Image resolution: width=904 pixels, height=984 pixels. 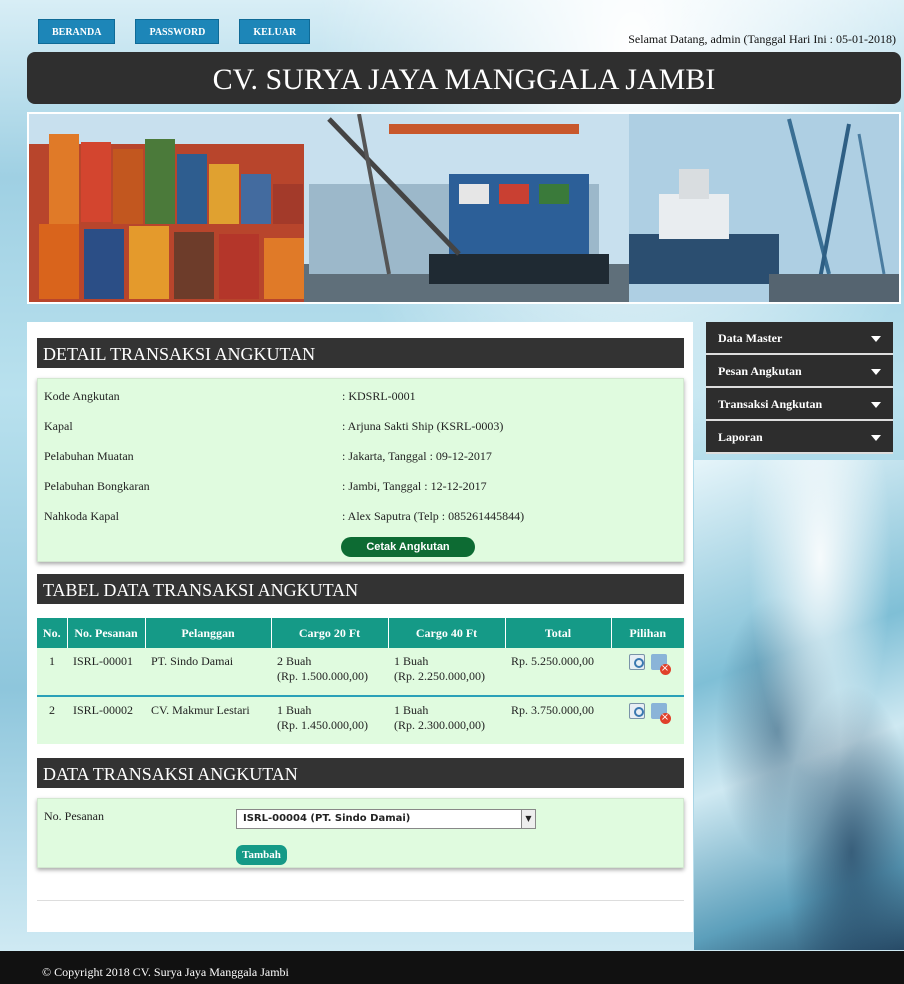 What do you see at coordinates (58, 426) in the screenshot?
I see `detail-label-kapal: Kapal` at bounding box center [58, 426].